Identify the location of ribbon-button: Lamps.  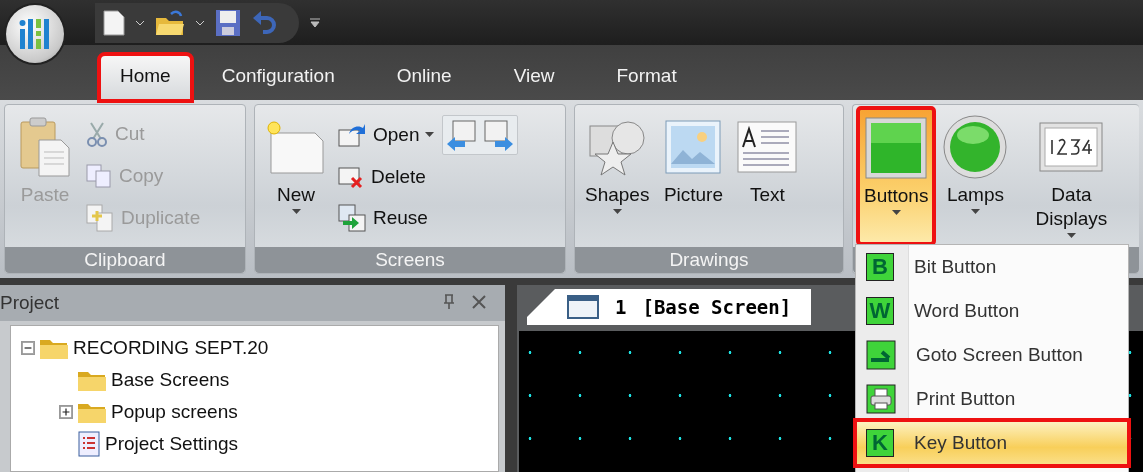
(975, 176).